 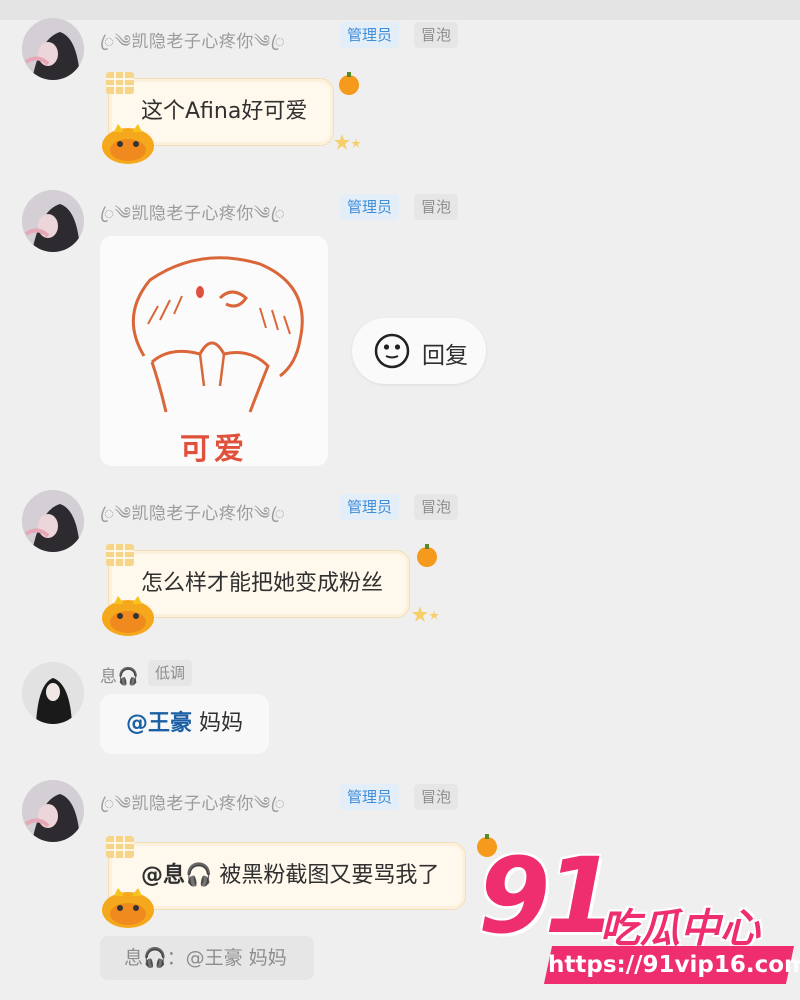 What do you see at coordinates (262, 583) in the screenshot?
I see `message-text: 怎么样才能把她变成粉丝` at bounding box center [262, 583].